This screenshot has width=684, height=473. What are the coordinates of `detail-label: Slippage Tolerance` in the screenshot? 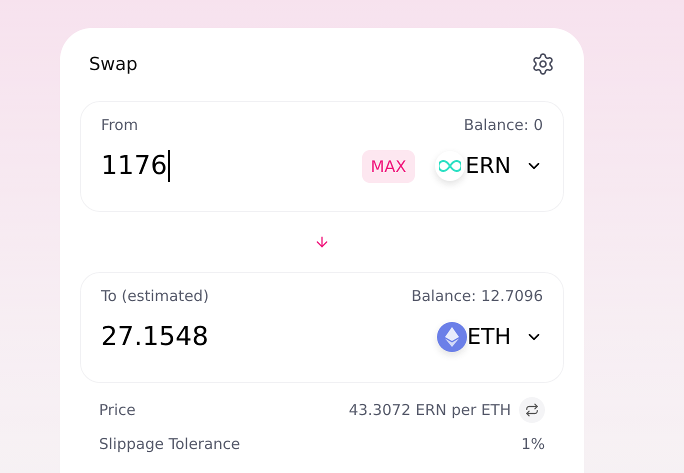 It's located at (169, 444).